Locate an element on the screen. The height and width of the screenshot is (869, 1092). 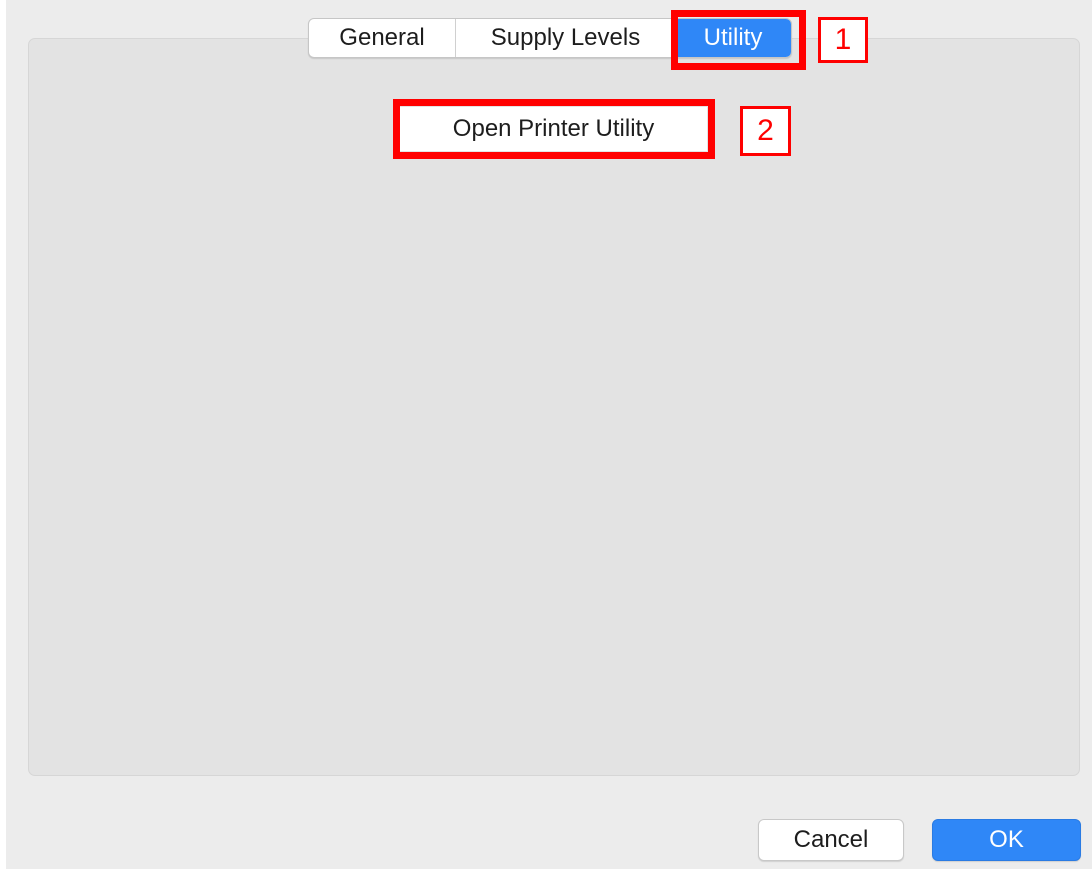
cancel-button: Cancel is located at coordinates (831, 840).